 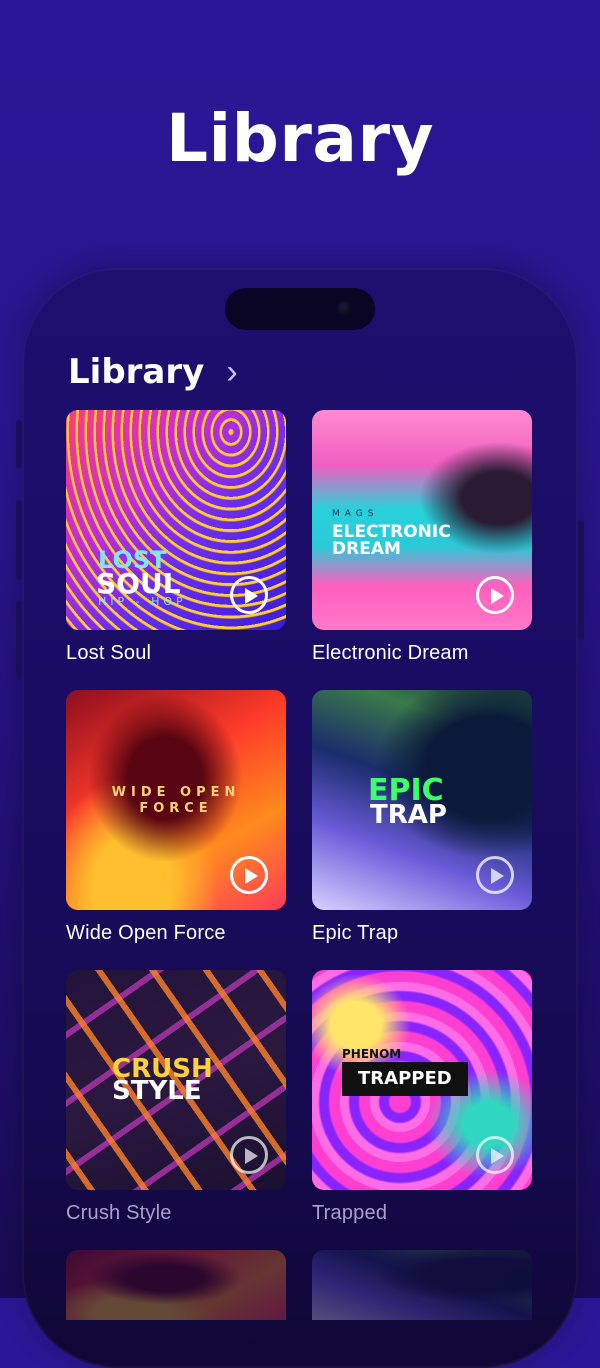 What do you see at coordinates (345, 309) in the screenshot?
I see `camera-icon` at bounding box center [345, 309].